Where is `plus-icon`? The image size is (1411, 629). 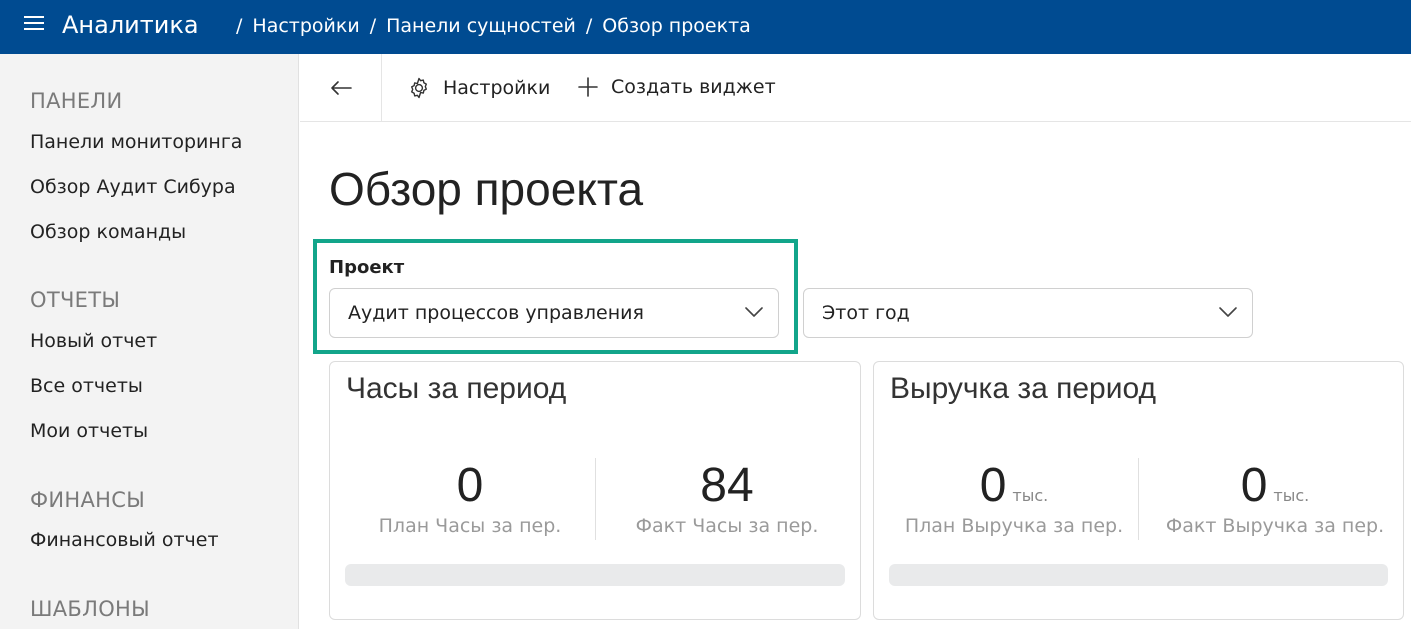
plus-icon is located at coordinates (588, 87).